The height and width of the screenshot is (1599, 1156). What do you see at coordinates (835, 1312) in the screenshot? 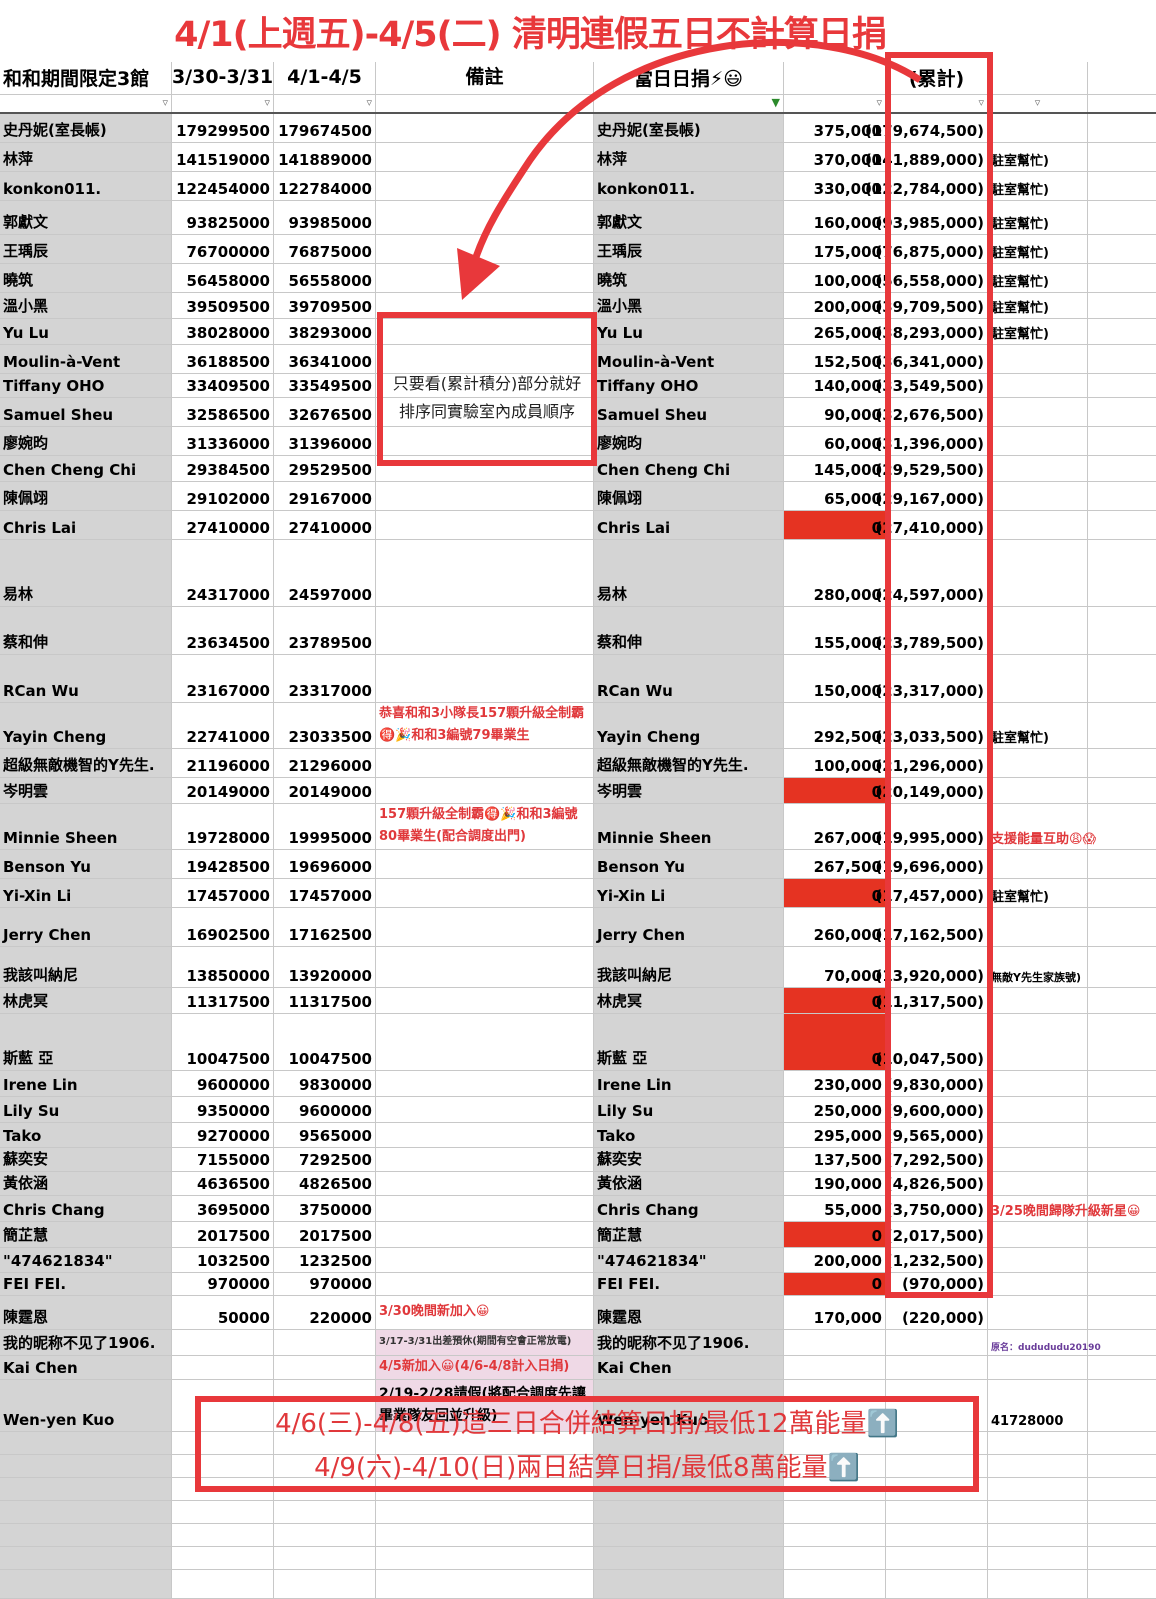
I see `daily-cell: 170,000` at bounding box center [835, 1312].